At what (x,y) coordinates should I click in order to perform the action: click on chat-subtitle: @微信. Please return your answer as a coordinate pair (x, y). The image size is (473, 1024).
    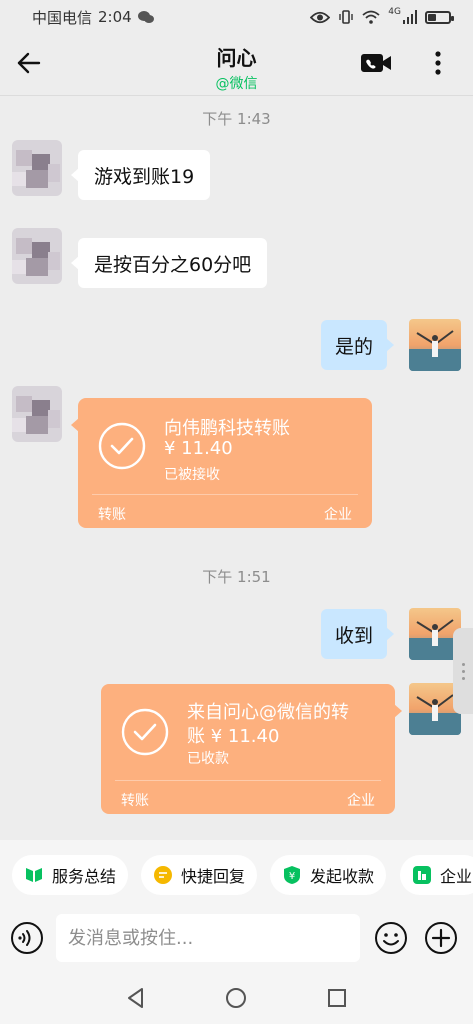
    Looking at the image, I should click on (236, 84).